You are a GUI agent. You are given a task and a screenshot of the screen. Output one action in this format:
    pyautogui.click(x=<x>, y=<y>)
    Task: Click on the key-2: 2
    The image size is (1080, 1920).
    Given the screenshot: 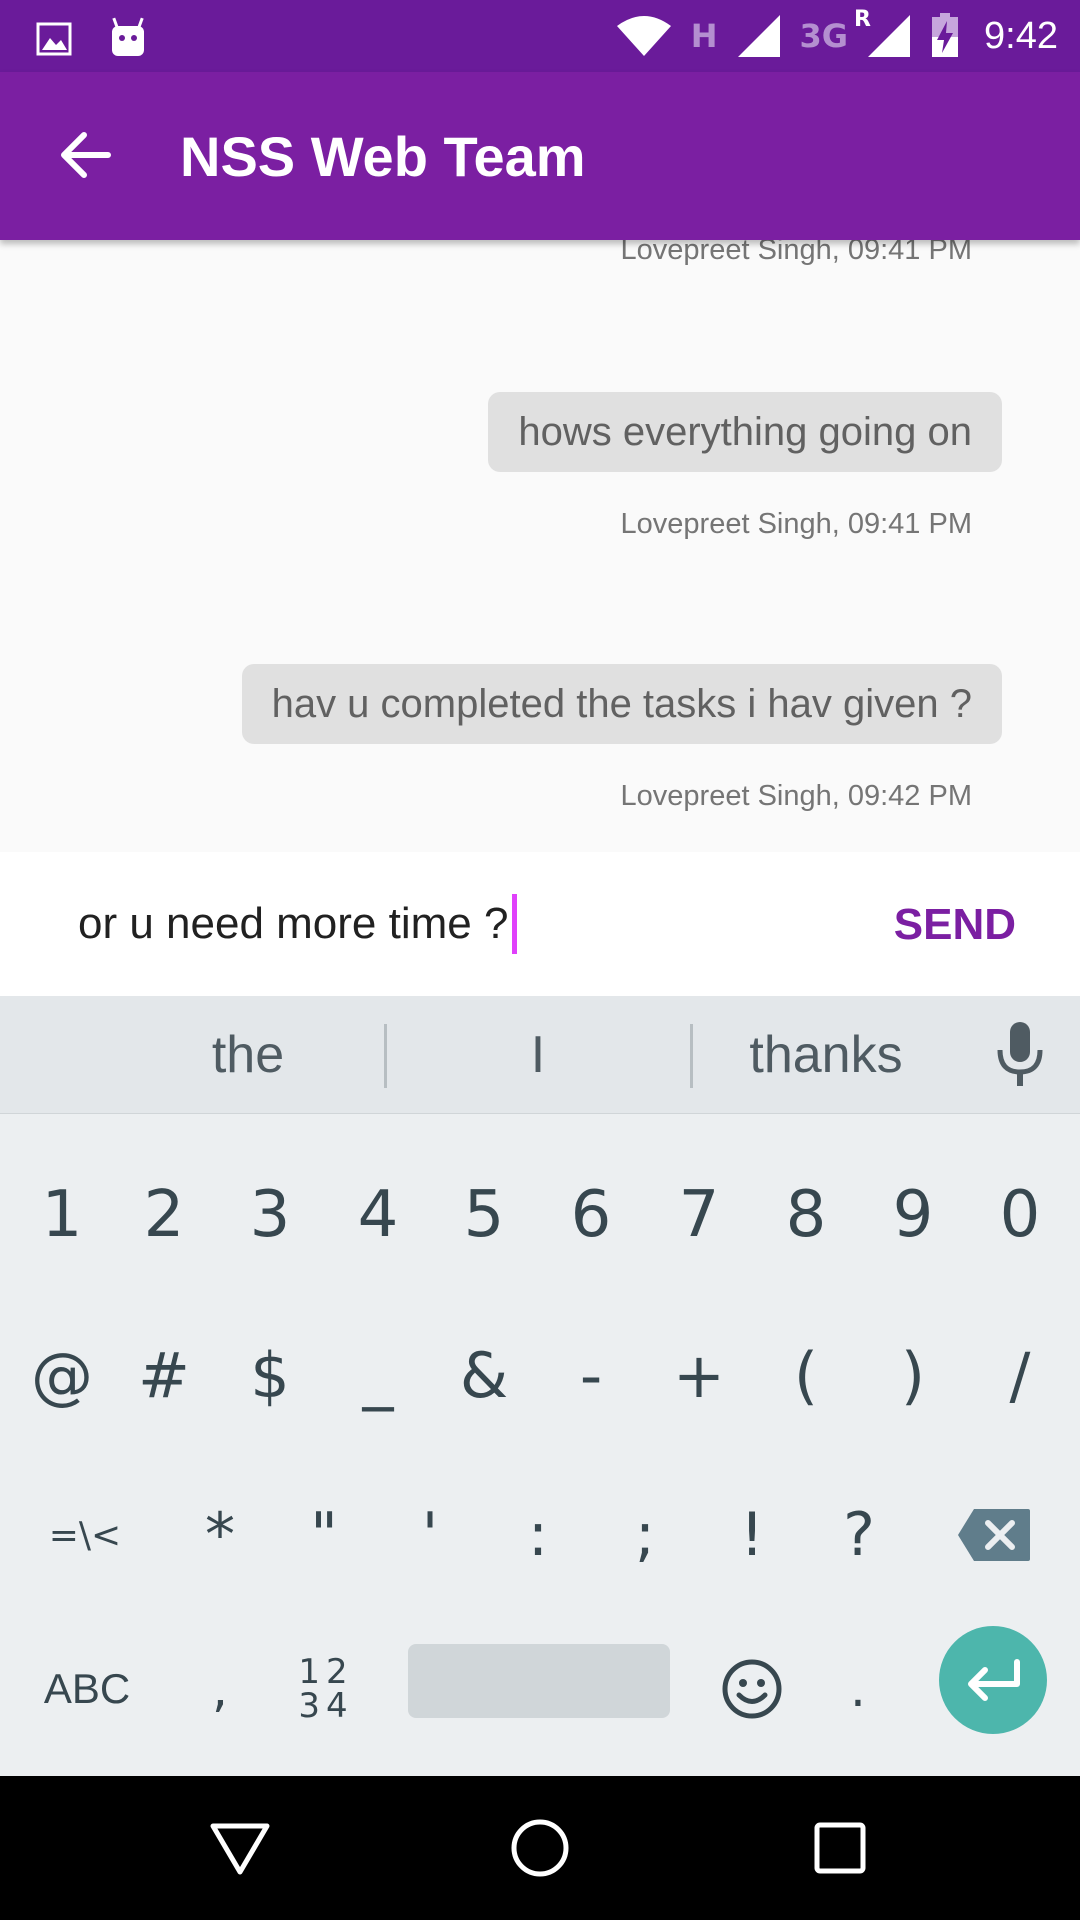 What is the action you would take?
    pyautogui.click(x=164, y=1215)
    